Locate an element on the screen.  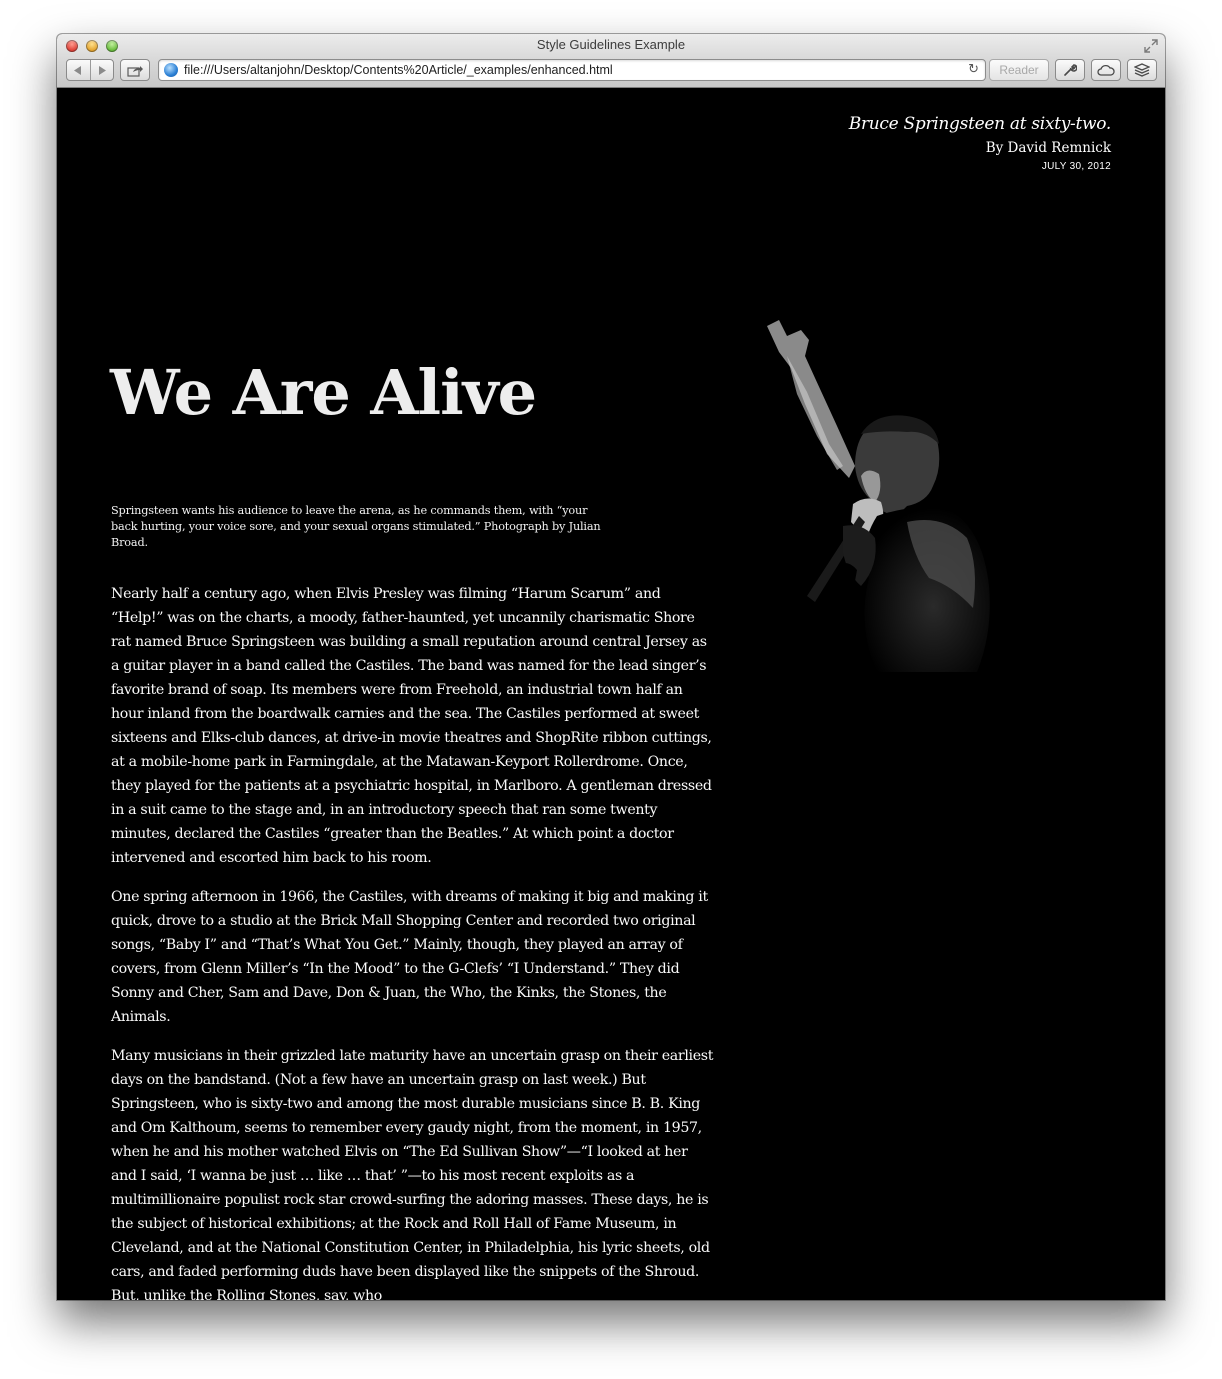
back-arrow-icon is located at coordinates (78, 70).